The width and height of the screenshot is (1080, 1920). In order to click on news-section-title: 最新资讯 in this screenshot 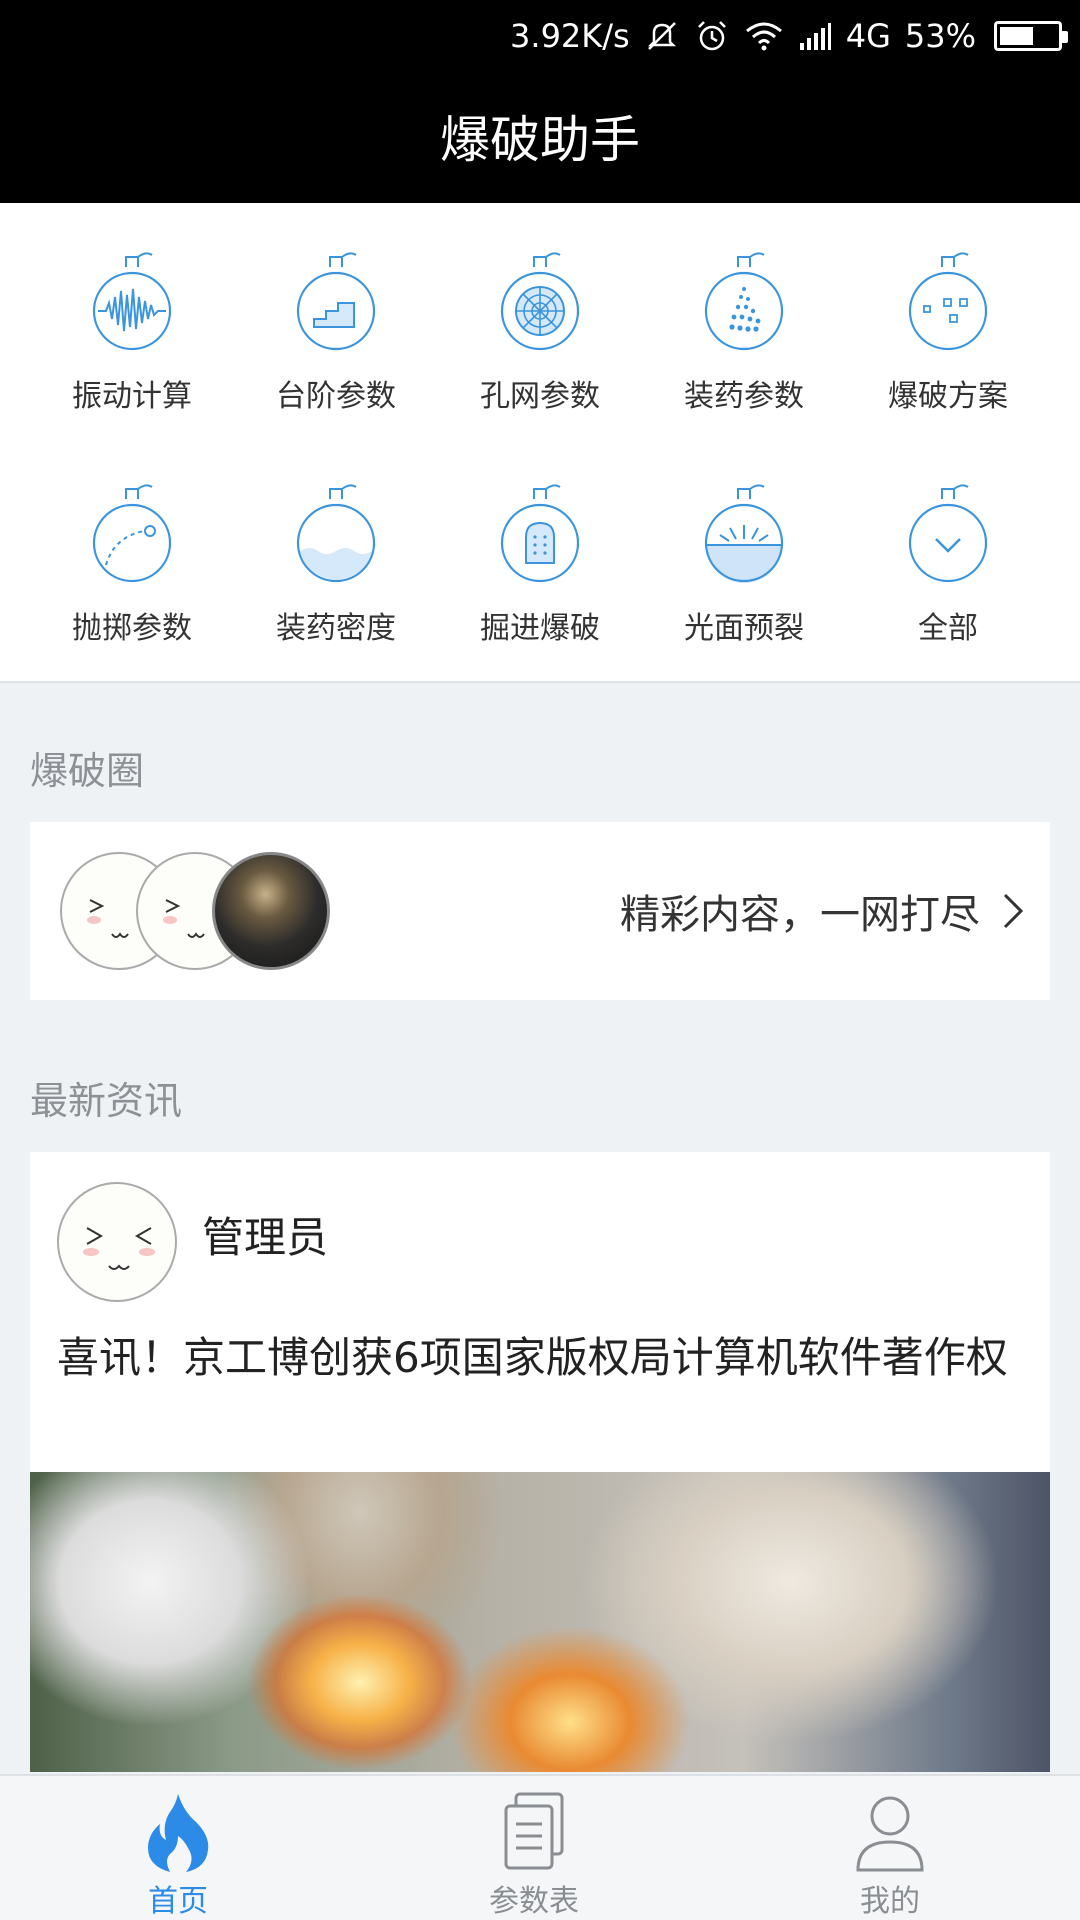, I will do `click(106, 1101)`.